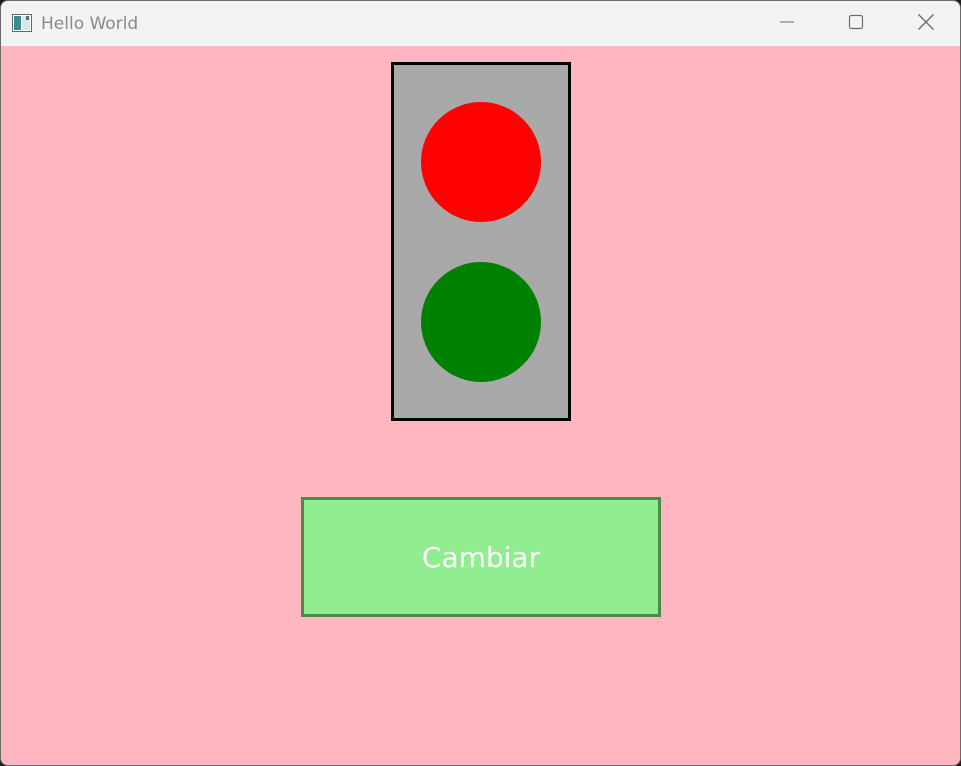 The image size is (961, 766). Describe the element at coordinates (481, 241) in the screenshot. I see `traffic-light` at that location.